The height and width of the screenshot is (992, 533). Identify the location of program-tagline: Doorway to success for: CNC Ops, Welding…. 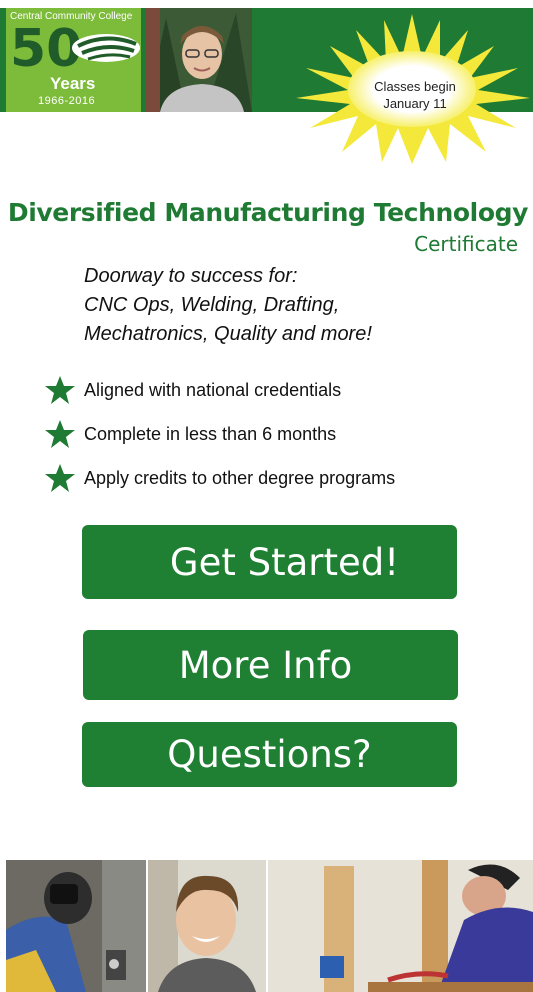
(294, 305).